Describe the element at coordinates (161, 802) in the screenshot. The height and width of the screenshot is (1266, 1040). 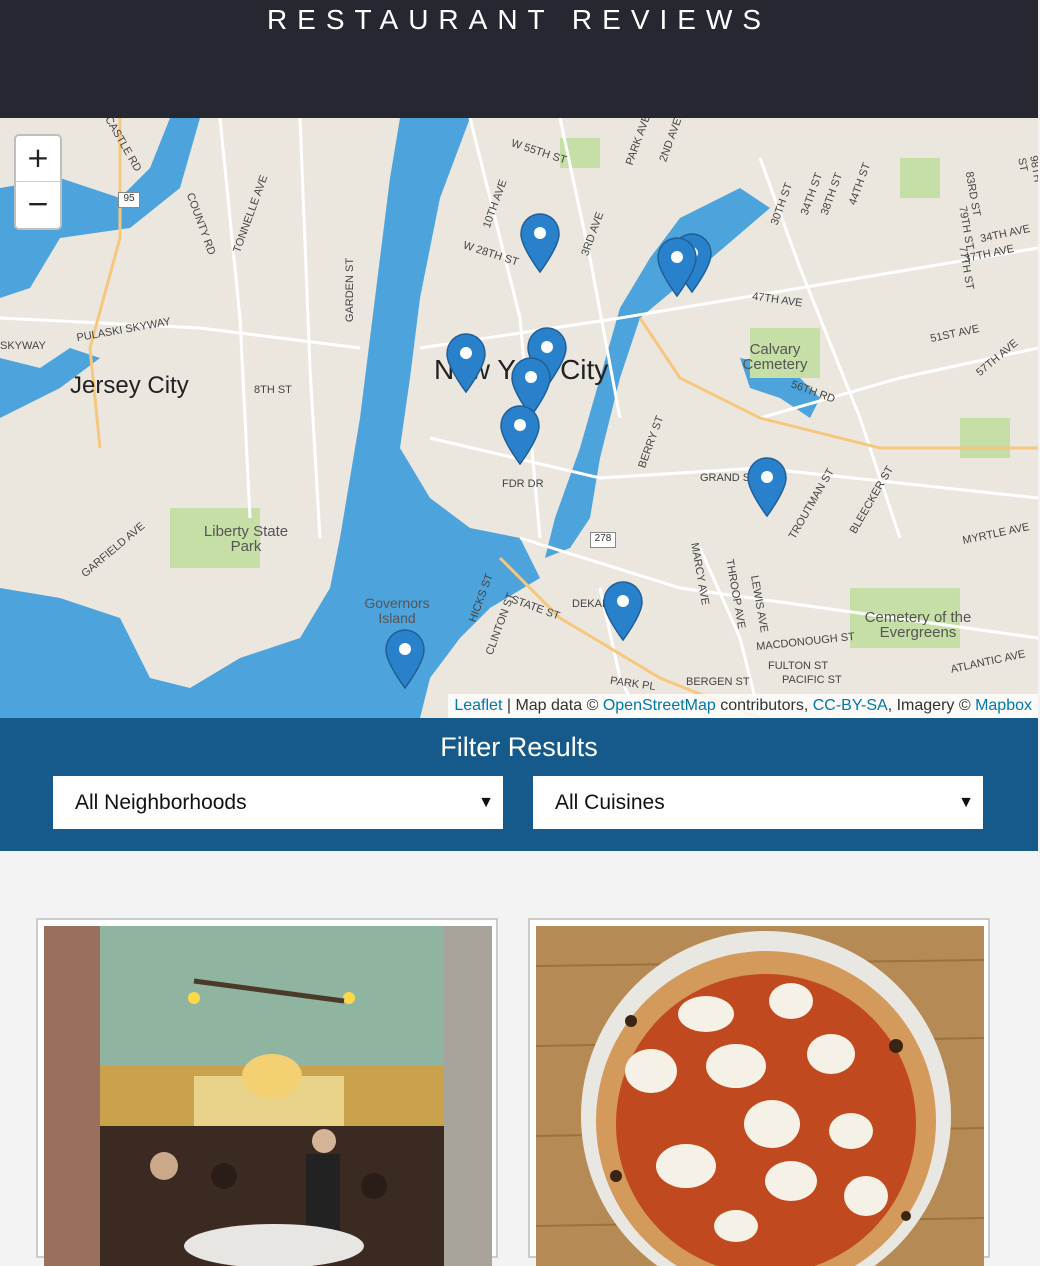
I see `neighborhoods-select-value: All Neighborhoods` at that location.